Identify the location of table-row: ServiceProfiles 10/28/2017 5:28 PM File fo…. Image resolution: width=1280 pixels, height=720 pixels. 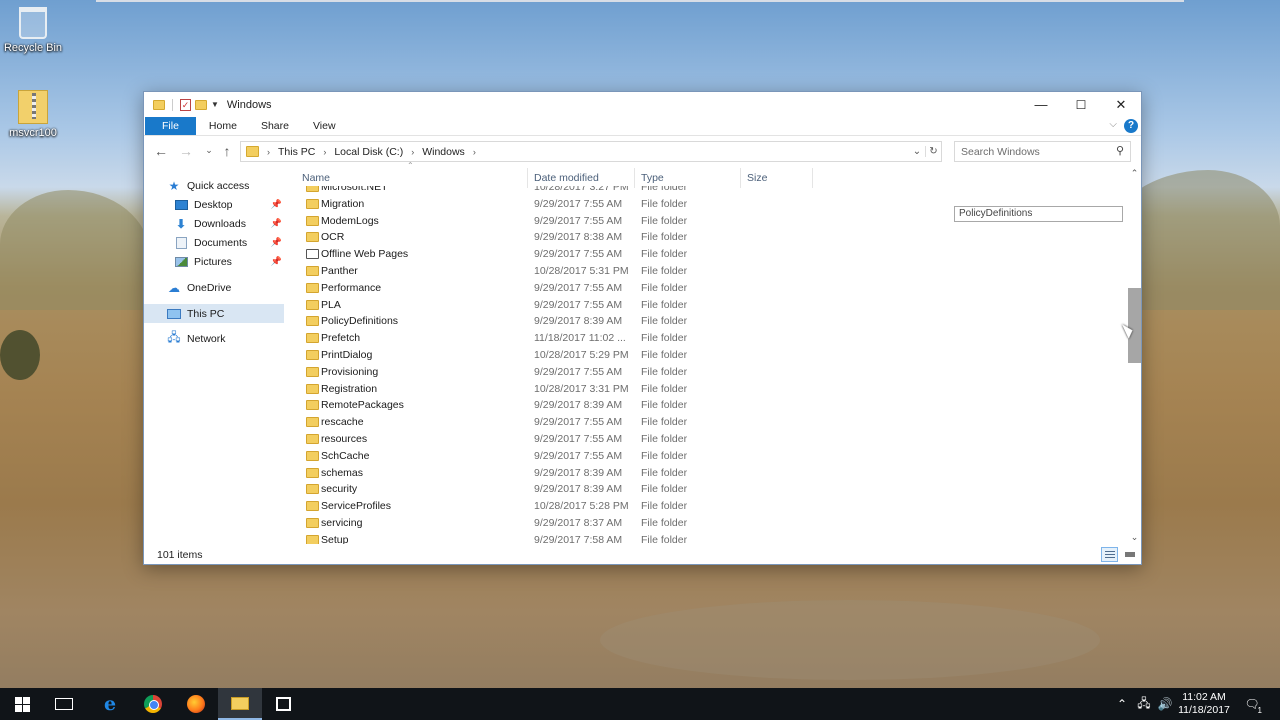
(629, 506).